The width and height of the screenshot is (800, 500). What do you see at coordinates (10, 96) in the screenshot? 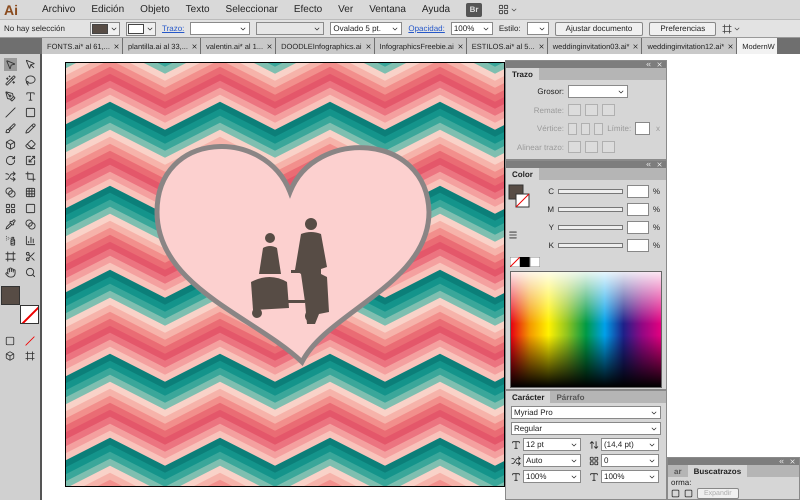
I see `pen-icon` at bounding box center [10, 96].